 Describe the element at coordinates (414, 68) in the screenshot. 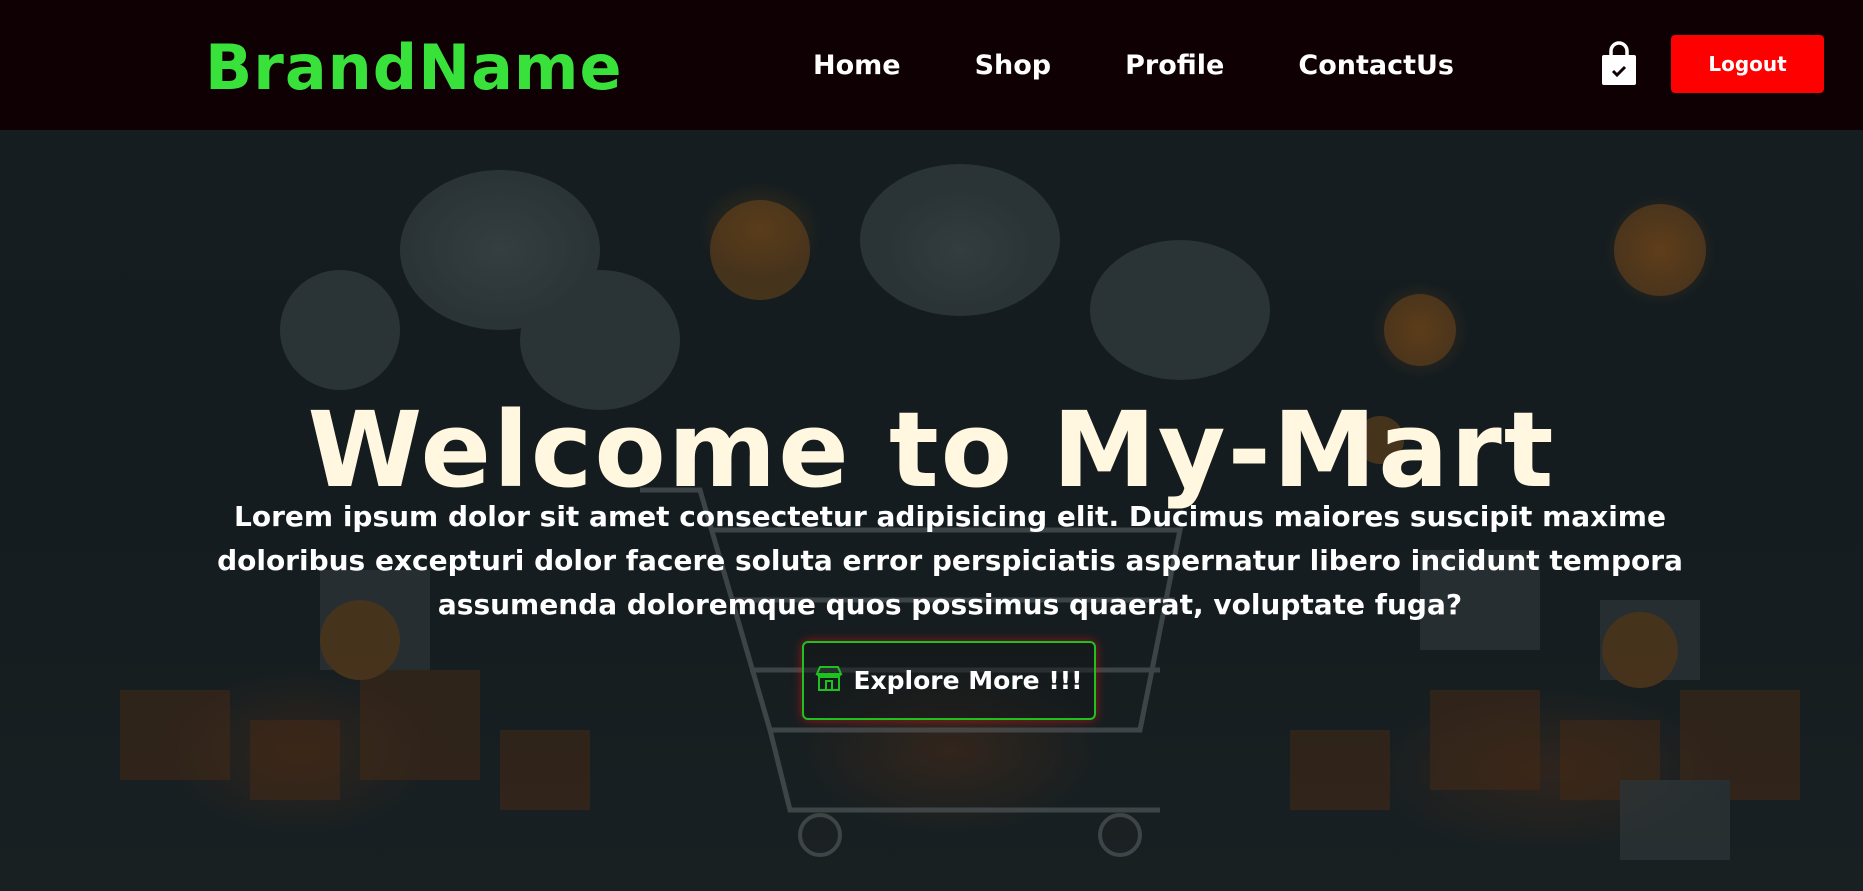

I see `brand-logo: BrandName` at that location.